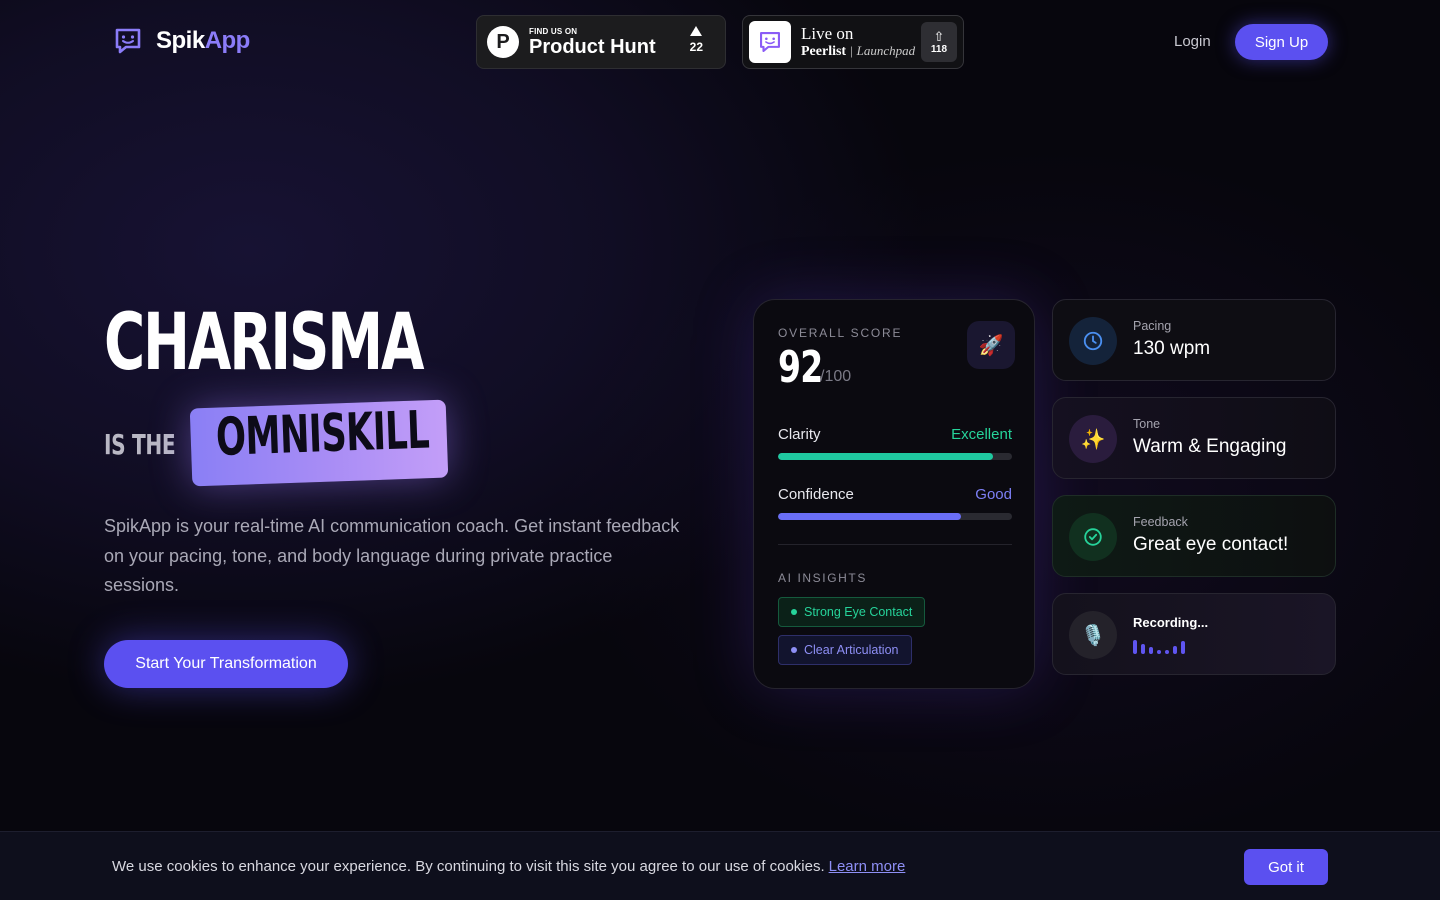 The image size is (1440, 900). I want to click on metric-name: Confidence, so click(816, 494).